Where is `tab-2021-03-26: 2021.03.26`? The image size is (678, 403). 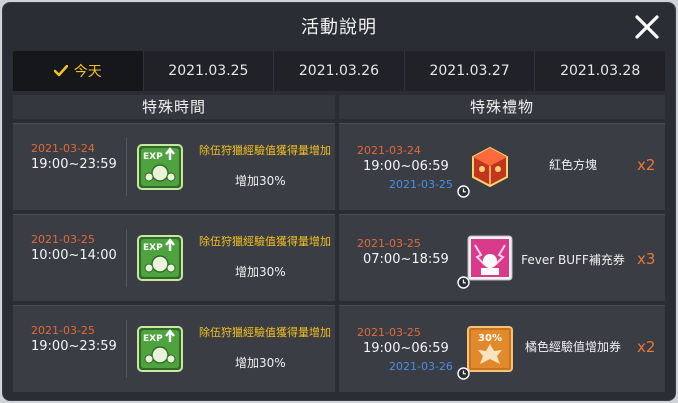
tab-2021-03-26: 2021.03.26 is located at coordinates (339, 71).